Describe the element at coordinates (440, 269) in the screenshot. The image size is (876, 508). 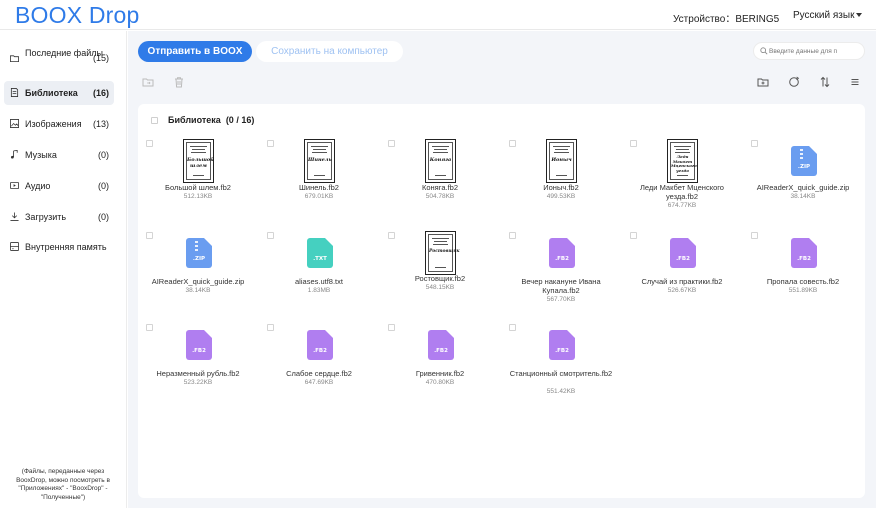
I see `file-card: Ростовщик Ростовщик.fb2 548.15KB` at that location.